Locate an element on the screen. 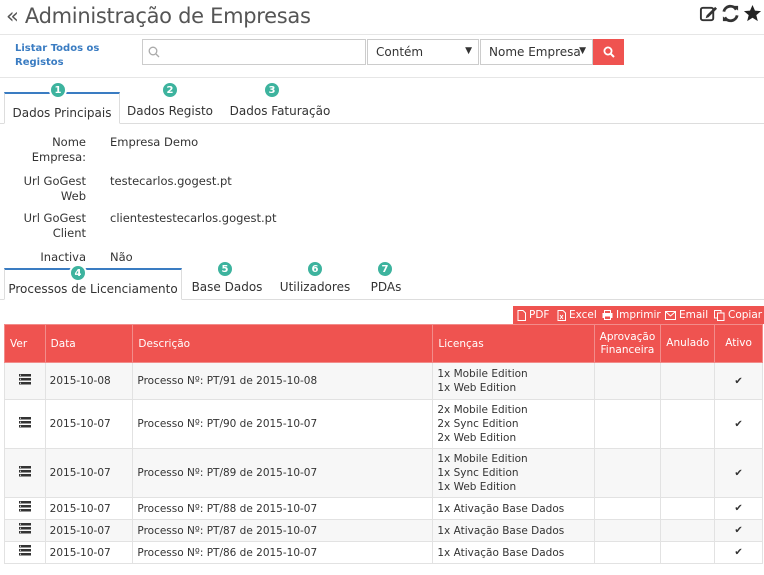 The width and height of the screenshot is (764, 575). operator-select: Contém ▼ is located at coordinates (423, 52).